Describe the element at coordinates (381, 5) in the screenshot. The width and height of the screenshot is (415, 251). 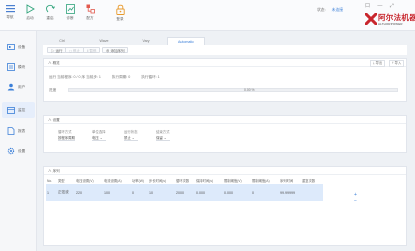
I see `window-controls: 口 — ⤢` at that location.